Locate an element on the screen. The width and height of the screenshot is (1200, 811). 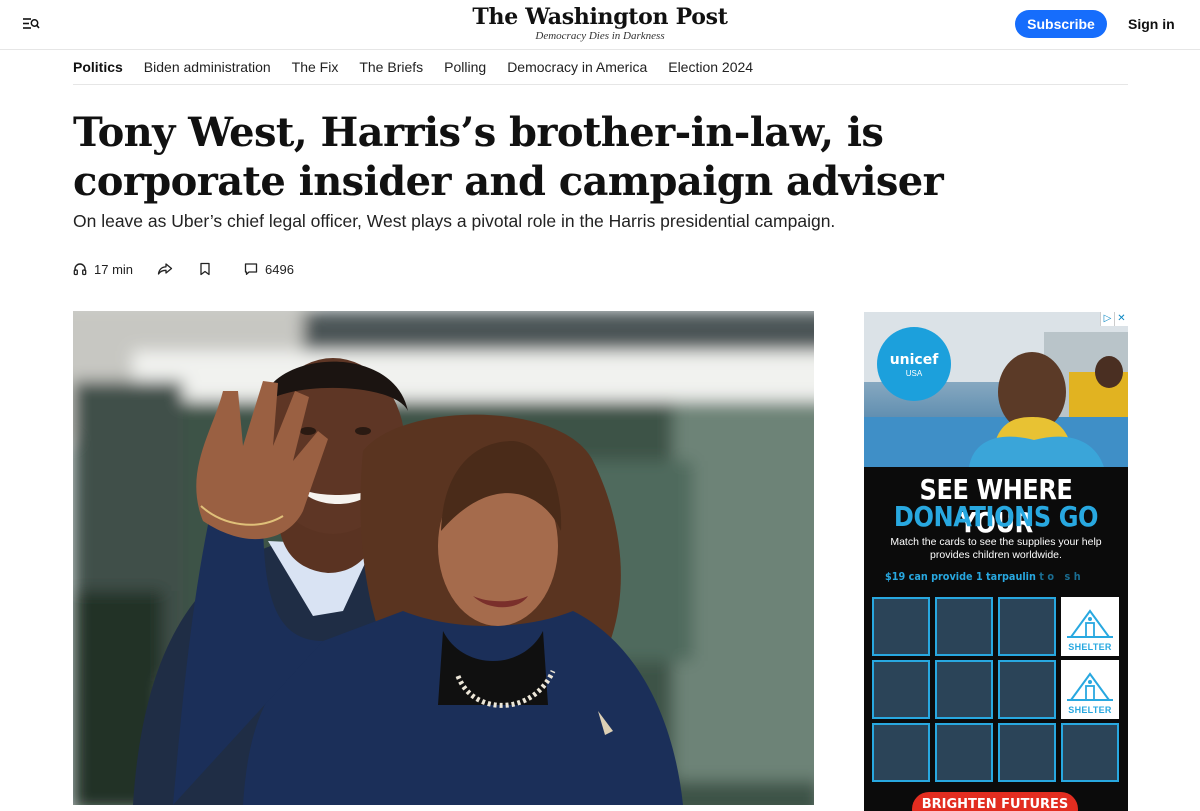
comment-count: 6496 is located at coordinates (279, 269).